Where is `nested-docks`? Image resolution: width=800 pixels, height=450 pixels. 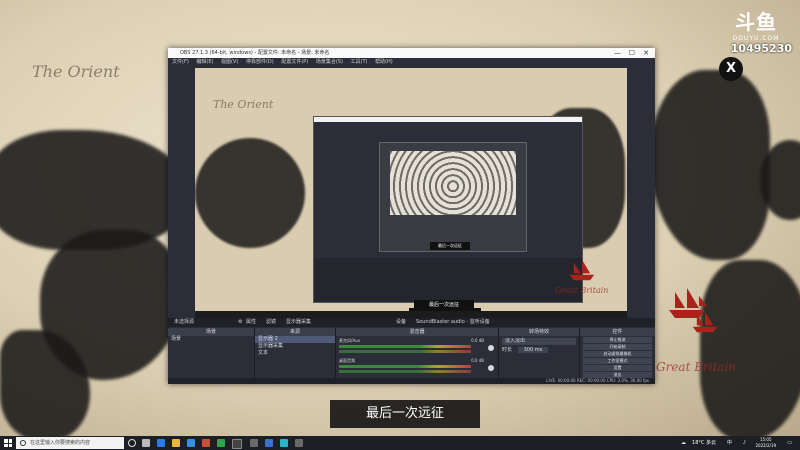 nested-docks is located at coordinates (448, 280).